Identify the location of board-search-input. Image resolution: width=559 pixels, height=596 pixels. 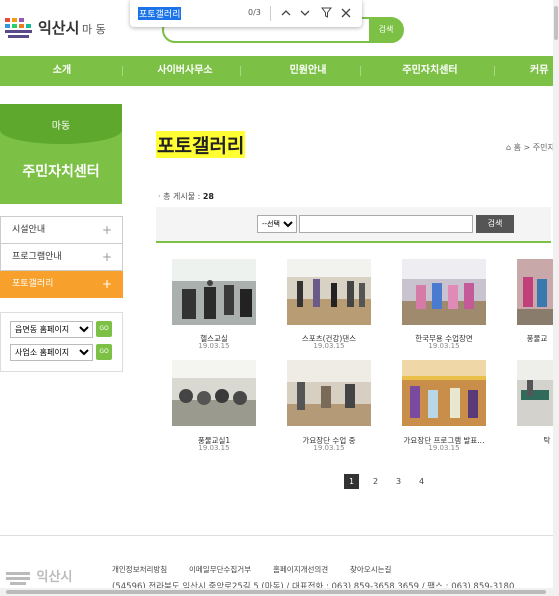
(386, 224).